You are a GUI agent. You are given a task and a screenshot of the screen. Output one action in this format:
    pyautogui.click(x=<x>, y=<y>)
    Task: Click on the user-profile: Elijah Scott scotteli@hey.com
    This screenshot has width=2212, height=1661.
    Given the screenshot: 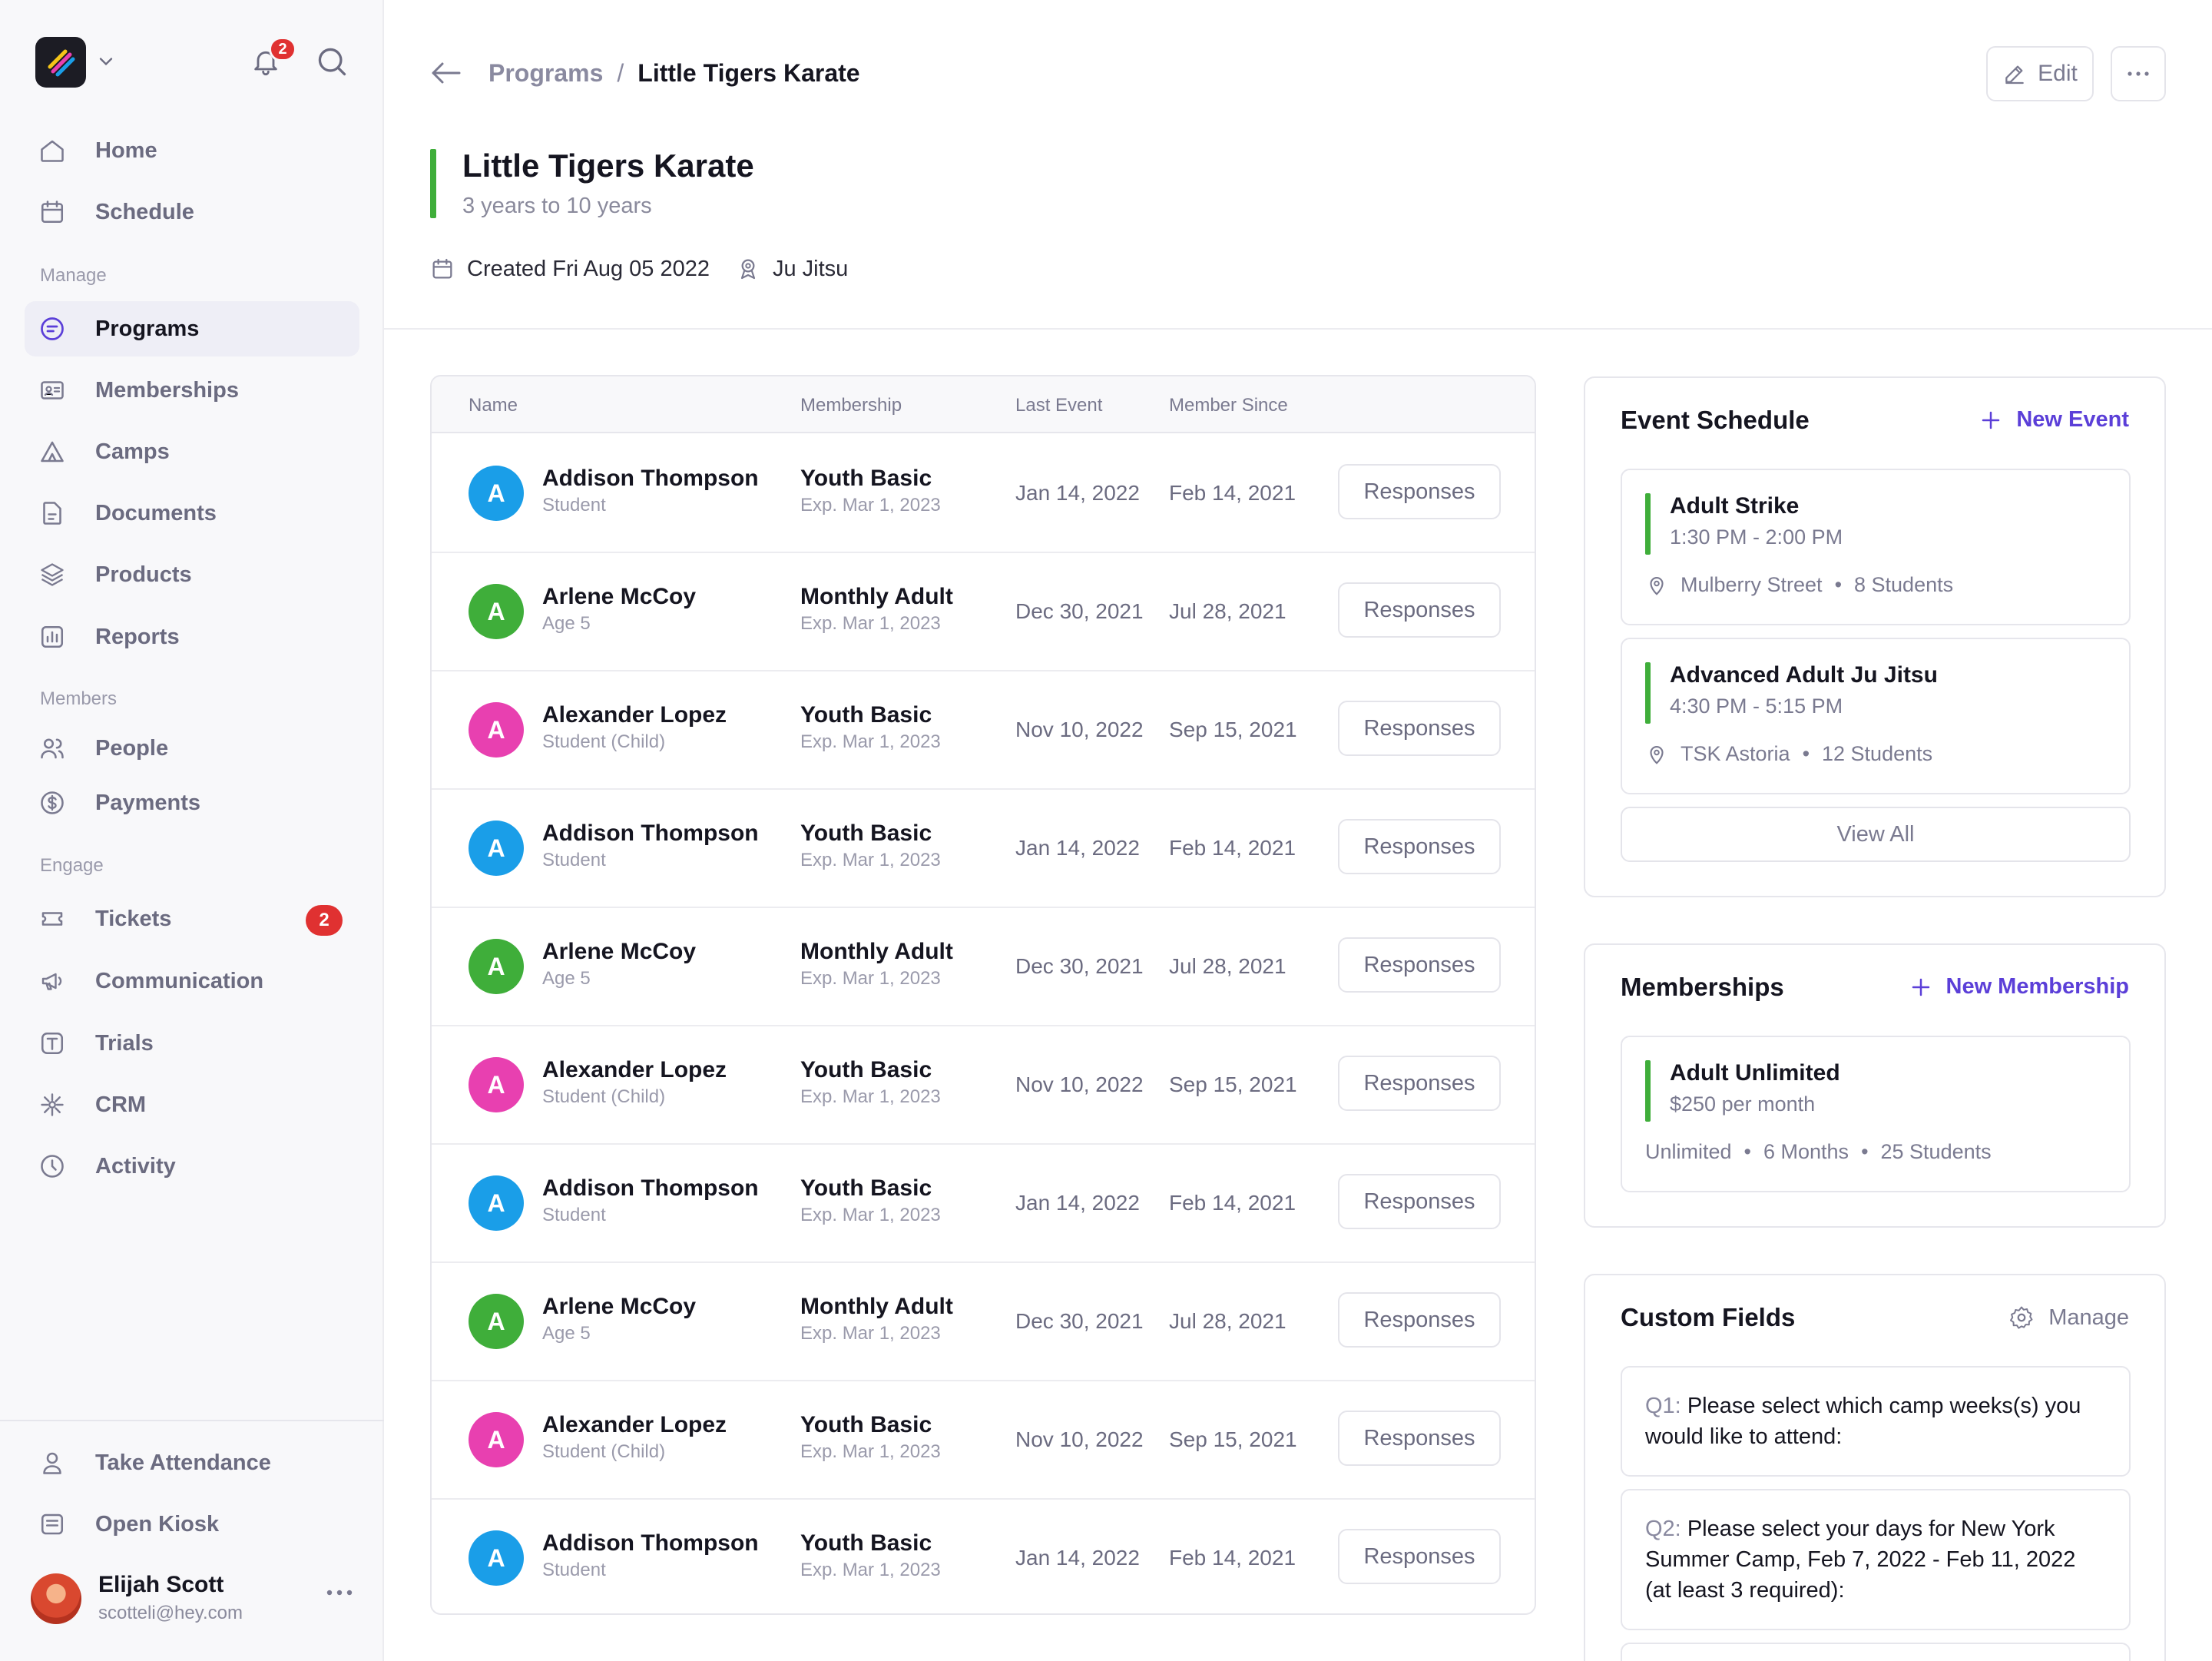 What is the action you would take?
    pyautogui.click(x=192, y=1599)
    